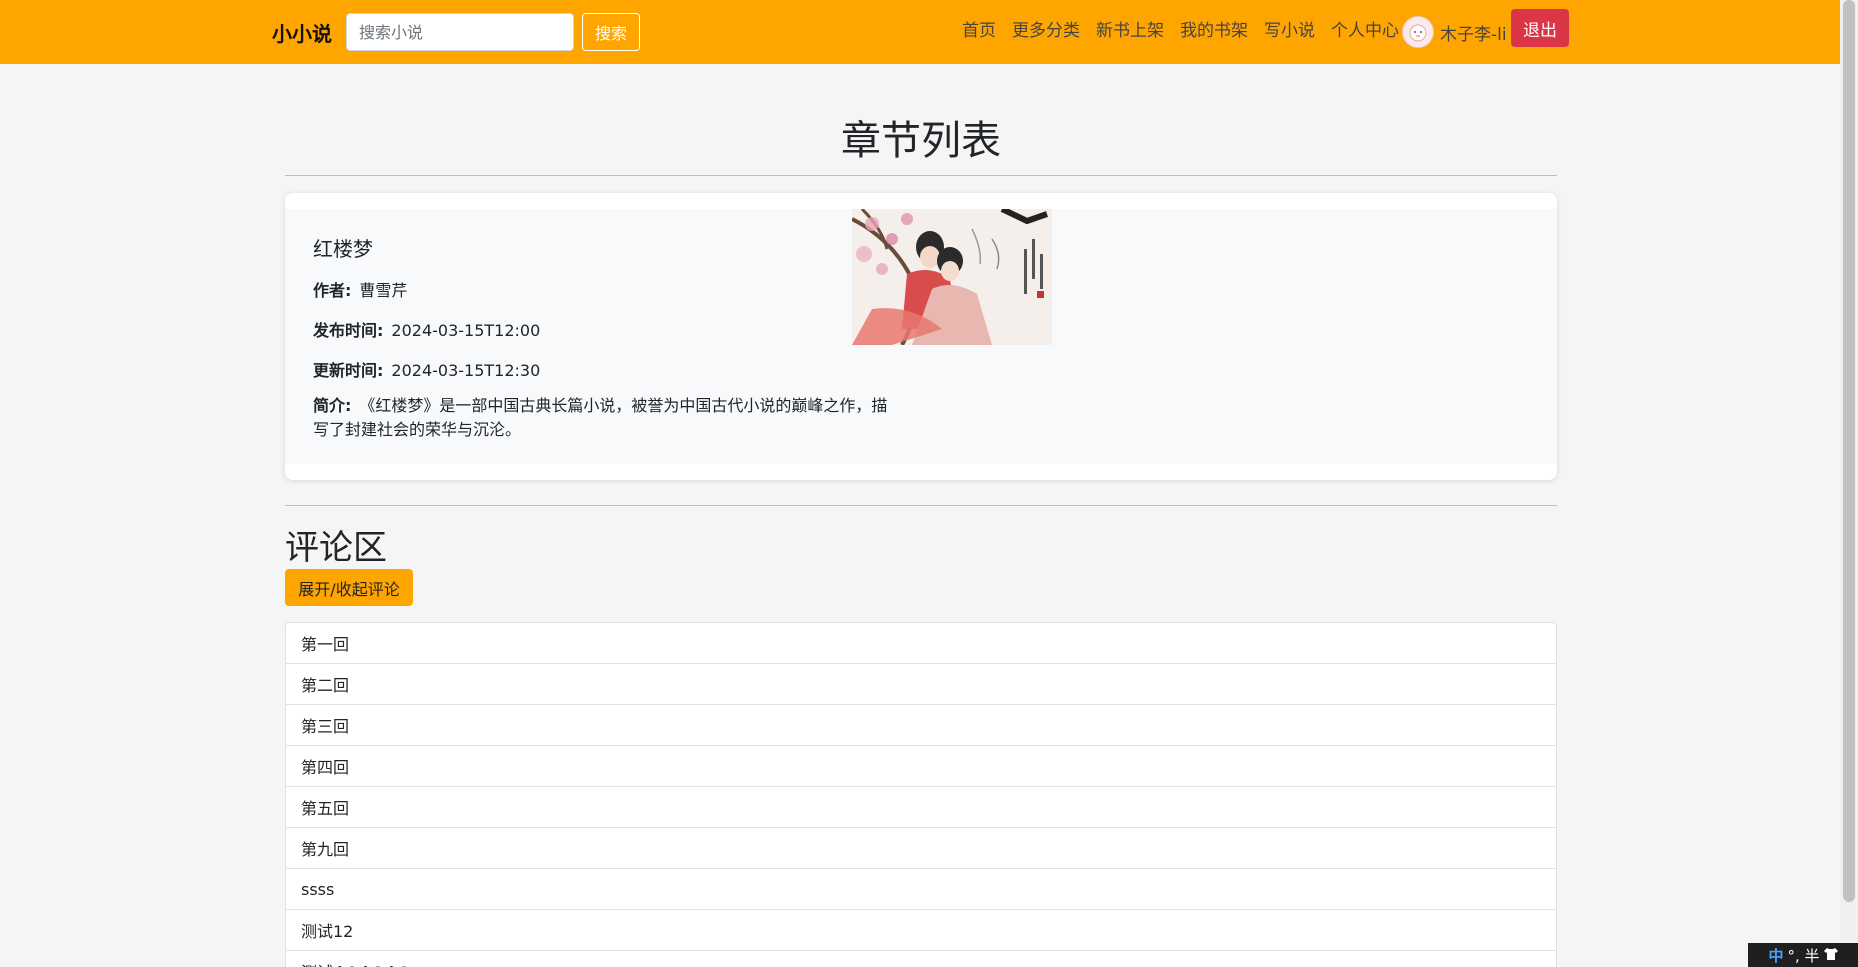  I want to click on nav-links: 首页 更多分类 新书上架 我的书架 写小说 个人中心, so click(1188, 28).